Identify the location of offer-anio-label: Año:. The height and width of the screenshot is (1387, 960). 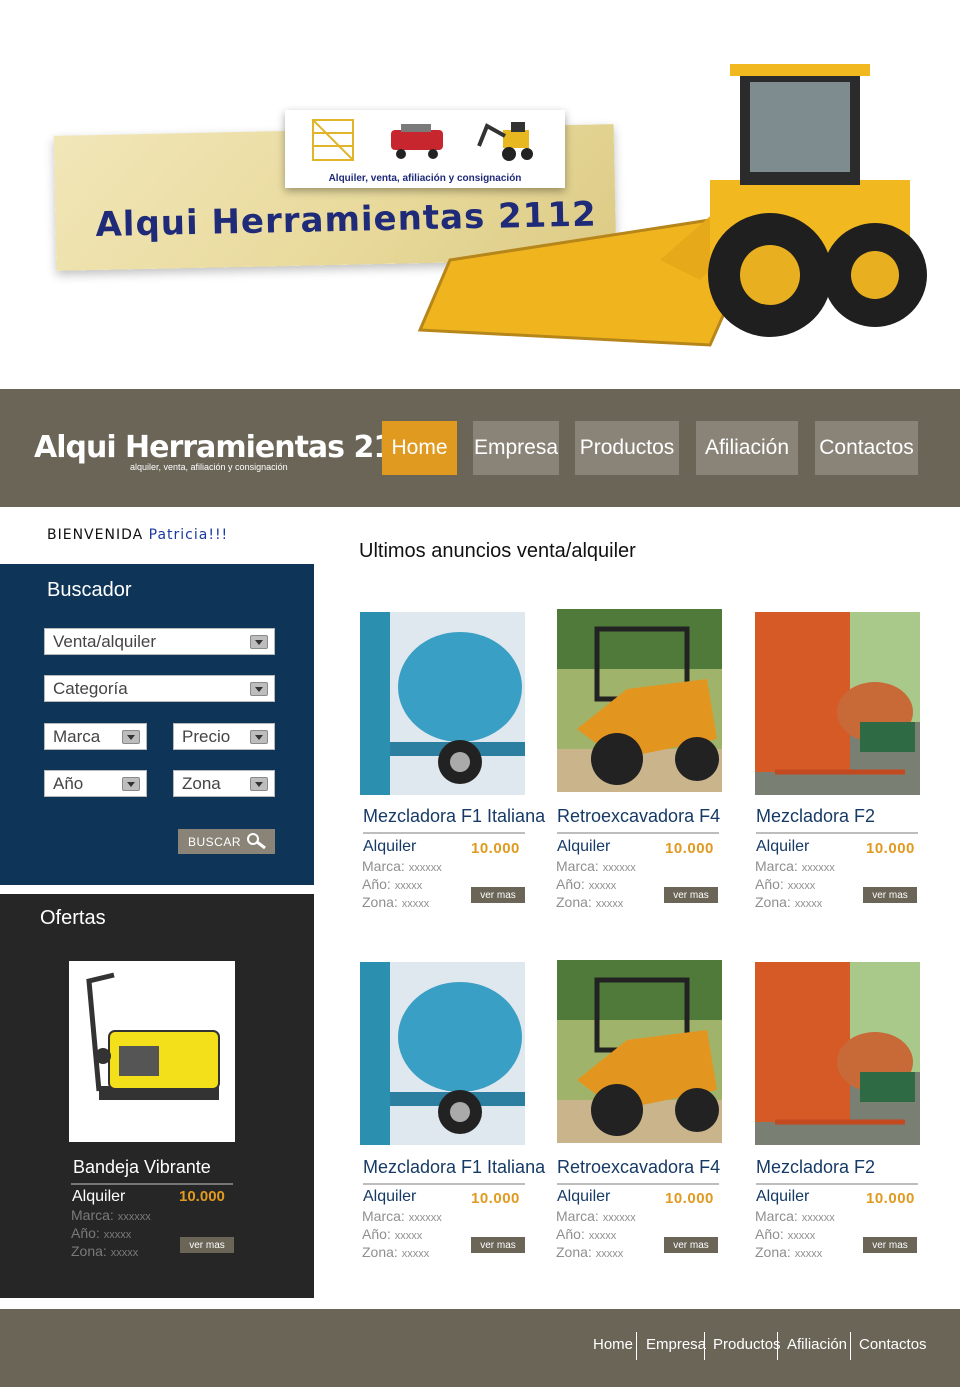
(85, 1233).